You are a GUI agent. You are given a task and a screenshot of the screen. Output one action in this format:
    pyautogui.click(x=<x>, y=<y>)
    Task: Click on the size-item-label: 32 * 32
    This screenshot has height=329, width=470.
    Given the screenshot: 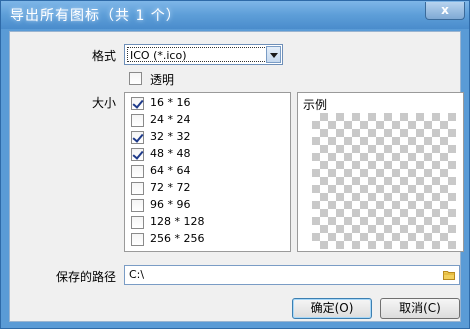 What is the action you would take?
    pyautogui.click(x=170, y=136)
    